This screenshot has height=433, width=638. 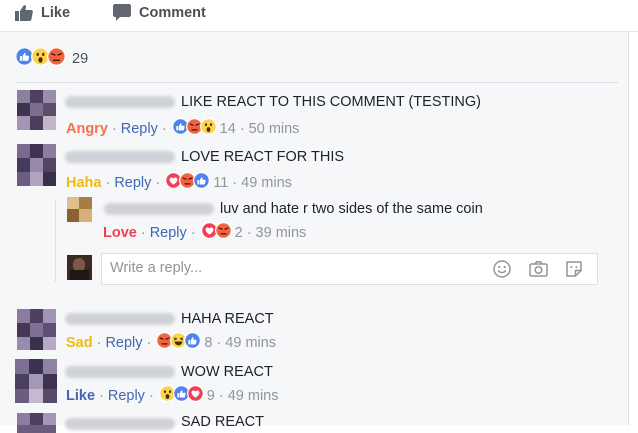 I want to click on wow-reaction-icon, so click(x=208, y=128).